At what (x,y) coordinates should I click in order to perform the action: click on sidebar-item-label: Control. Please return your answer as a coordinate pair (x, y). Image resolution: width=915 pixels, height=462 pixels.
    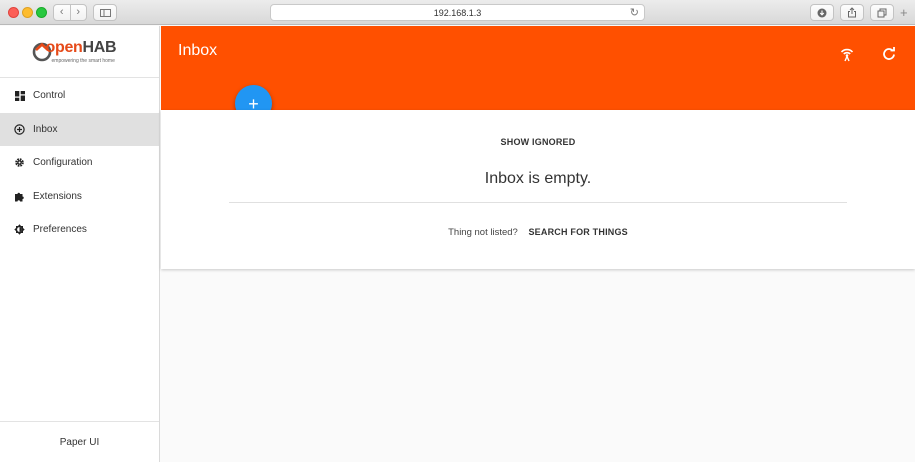
    Looking at the image, I should click on (49, 96).